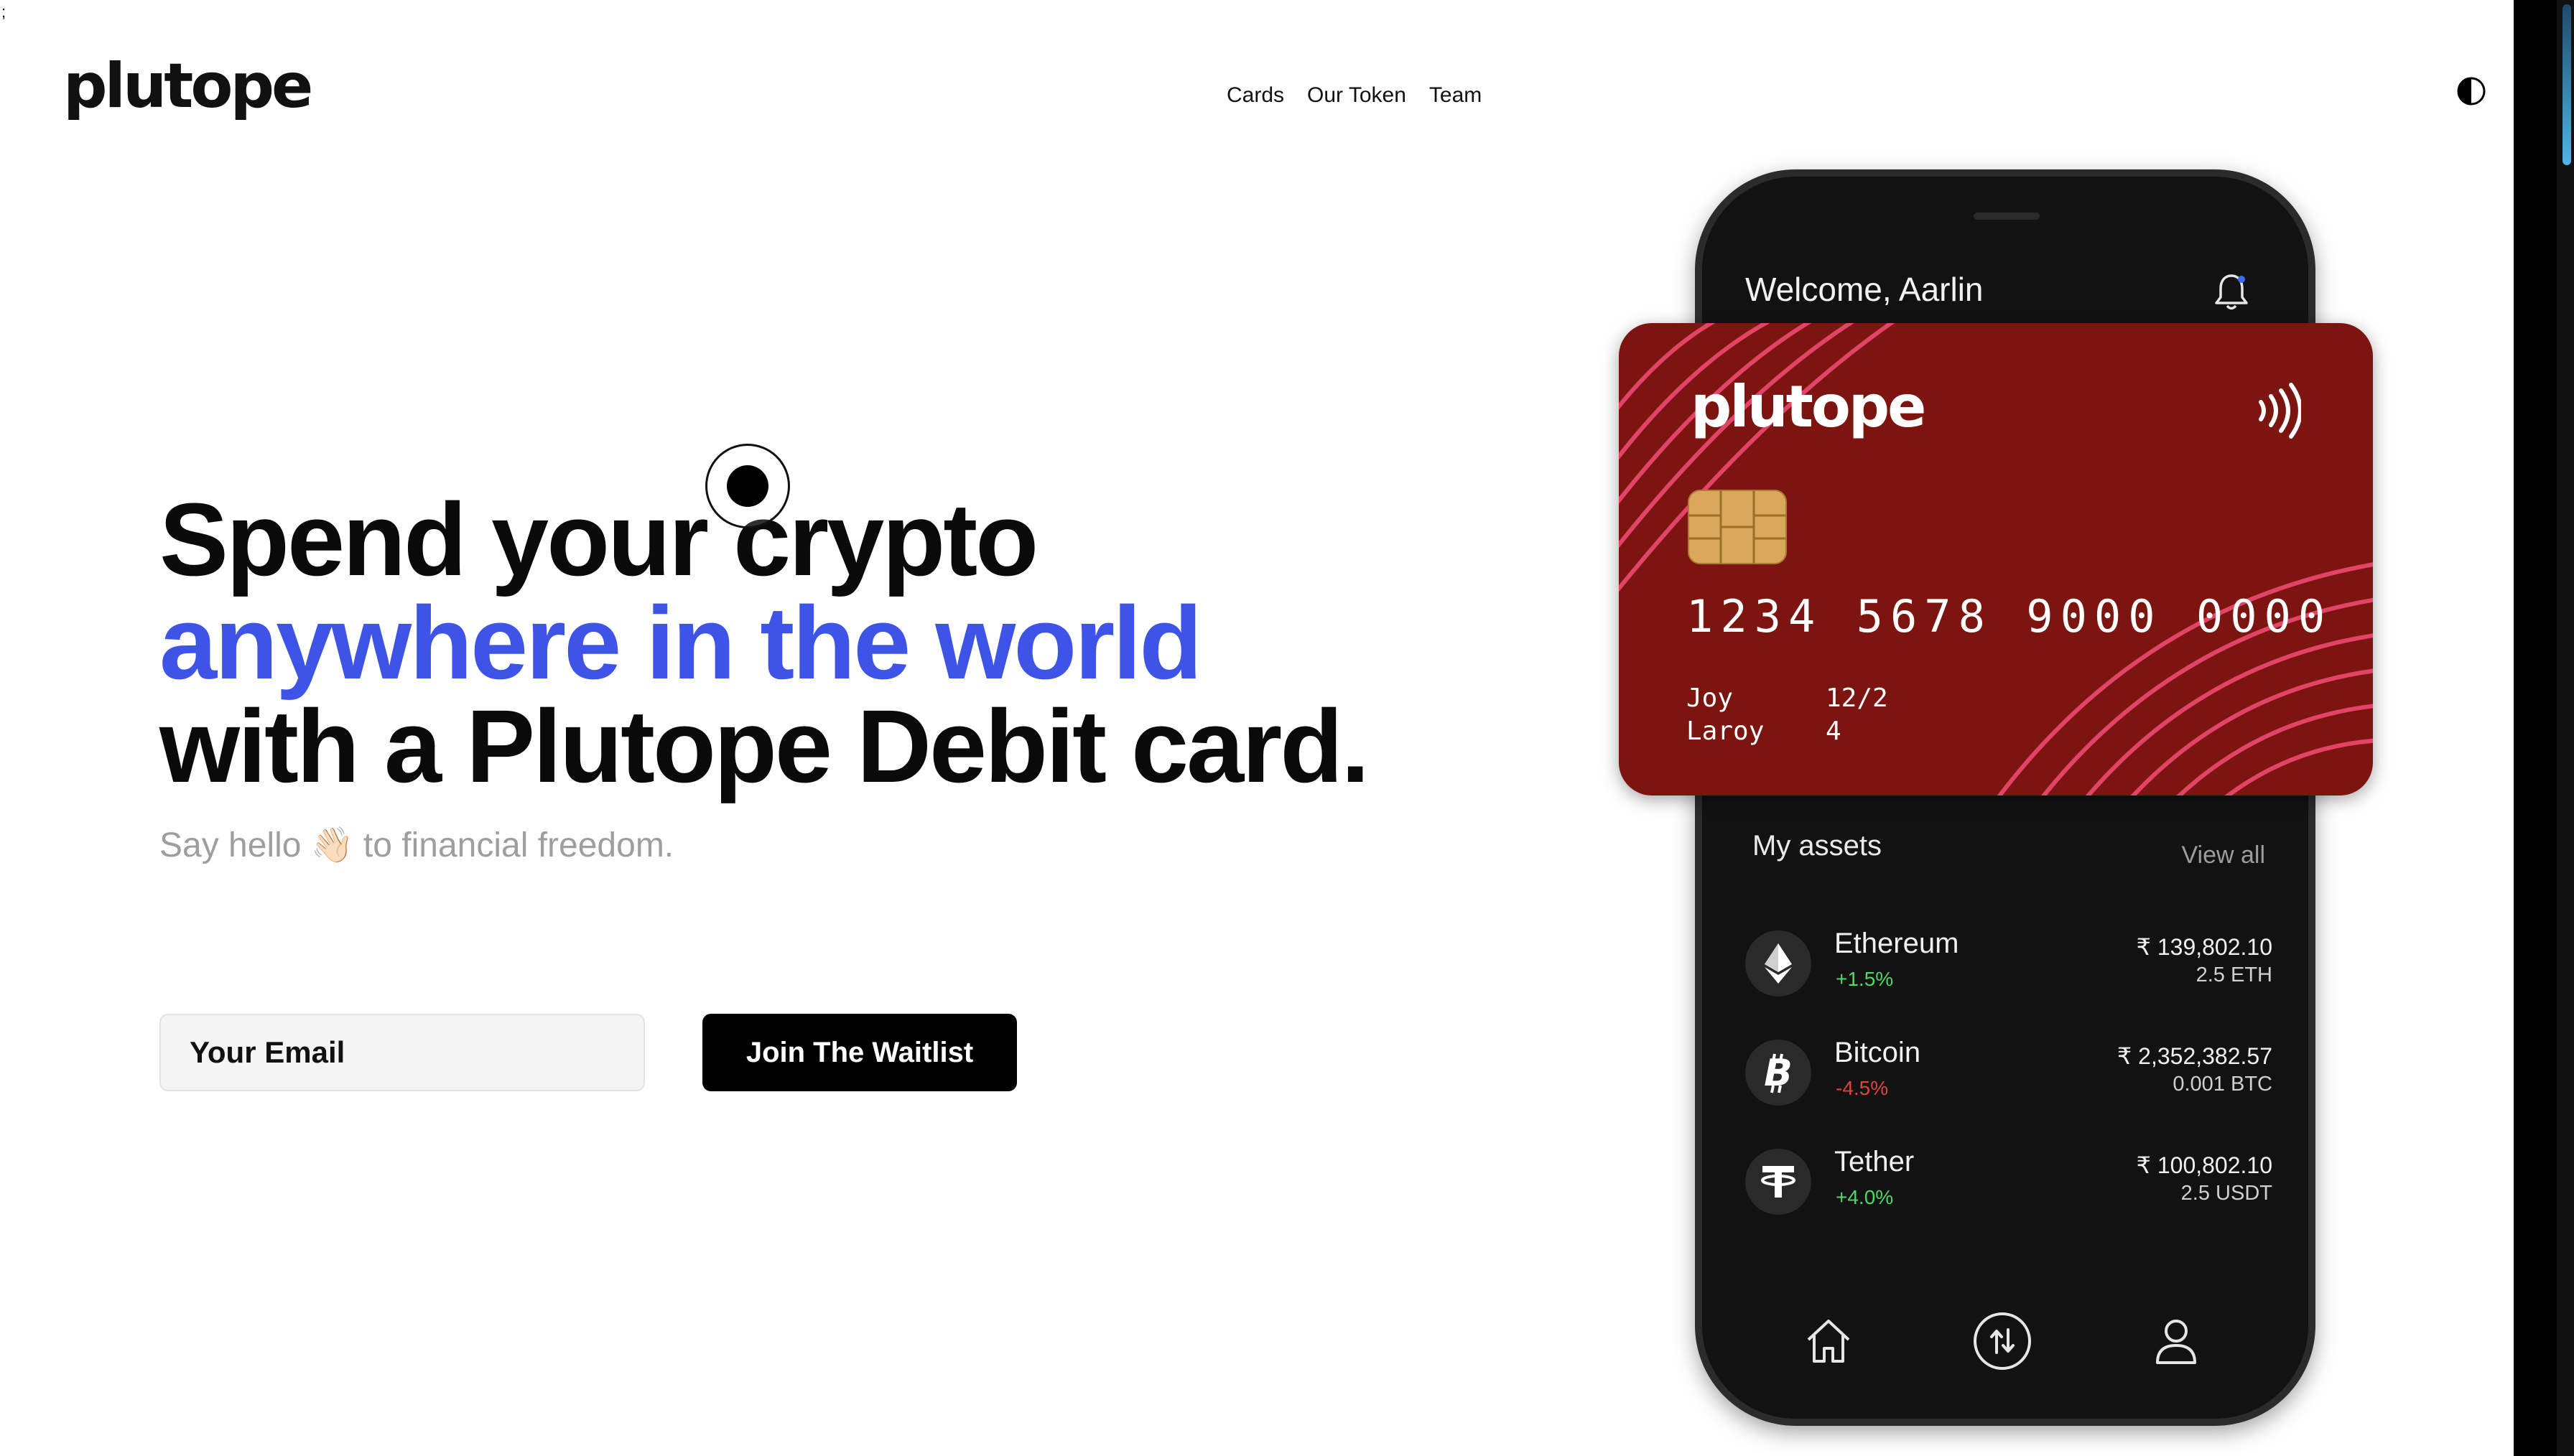  I want to click on hero-tagline: Say hello 👋🏻 to financial freedom., so click(416, 845).